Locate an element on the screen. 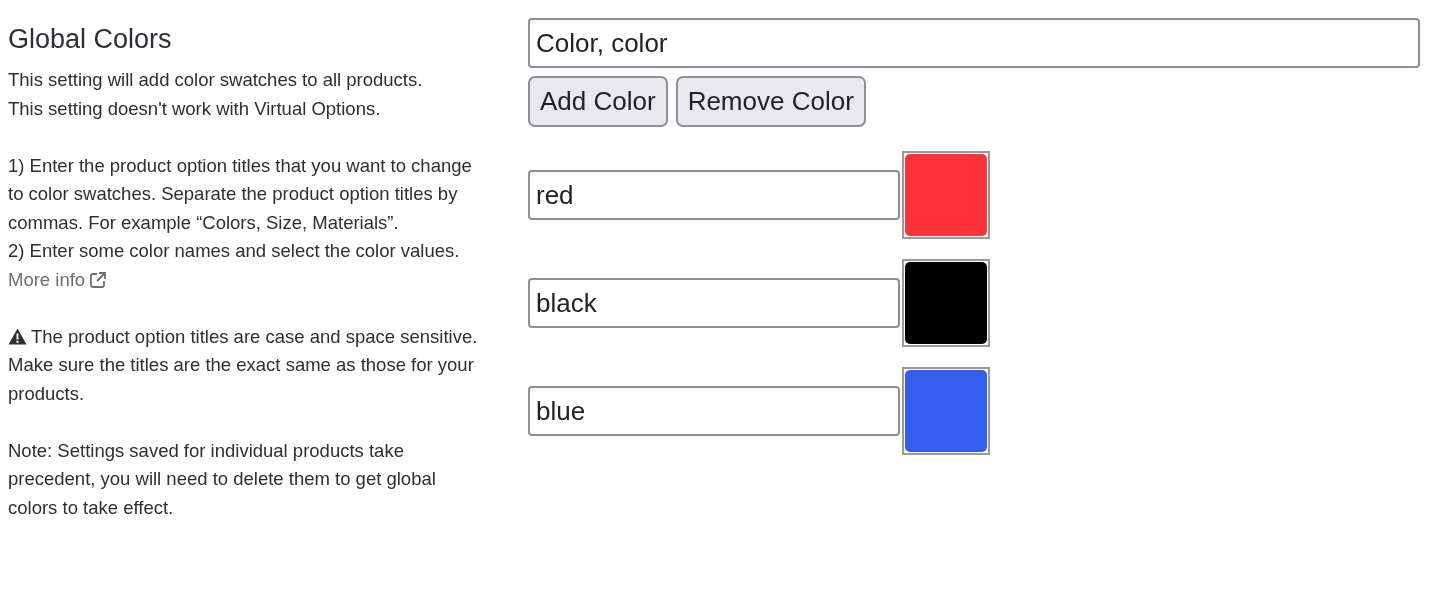  option-titles-field: Color, color is located at coordinates (974, 43).